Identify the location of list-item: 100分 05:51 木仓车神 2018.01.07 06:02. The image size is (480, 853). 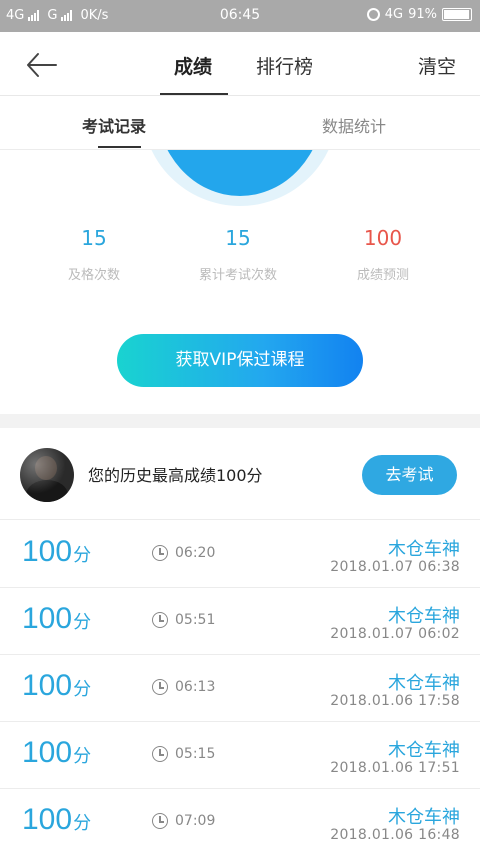
(240, 621).